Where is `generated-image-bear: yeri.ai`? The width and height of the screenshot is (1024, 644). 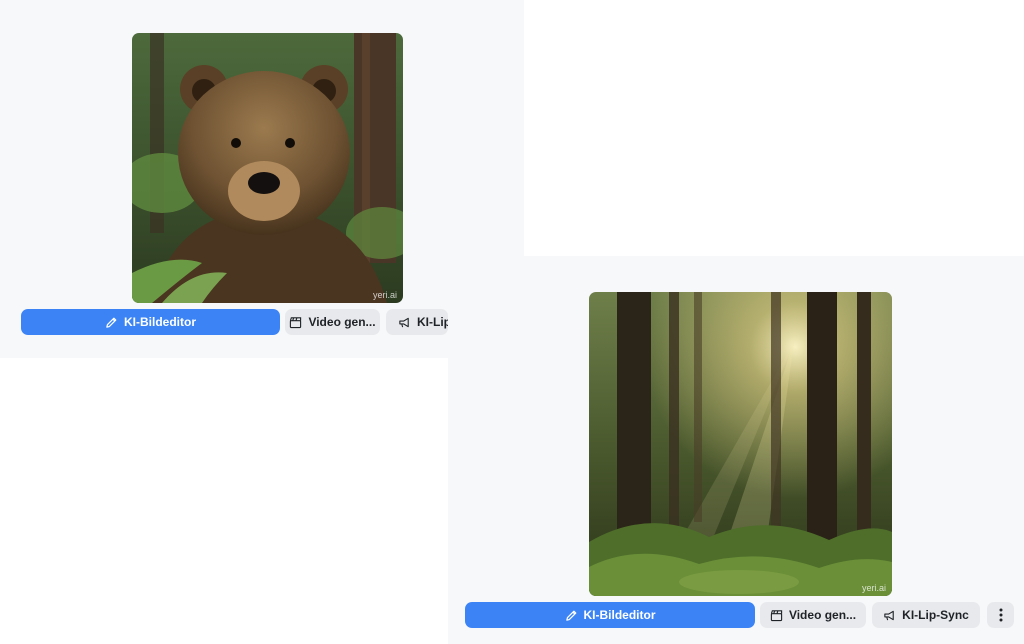
generated-image-bear: yeri.ai is located at coordinates (267, 168).